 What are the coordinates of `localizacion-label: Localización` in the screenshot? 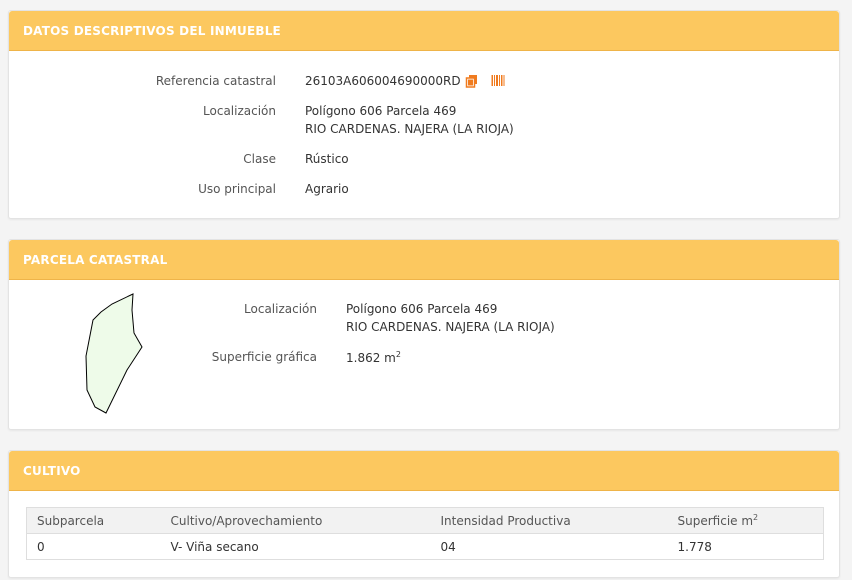 It's located at (239, 111).